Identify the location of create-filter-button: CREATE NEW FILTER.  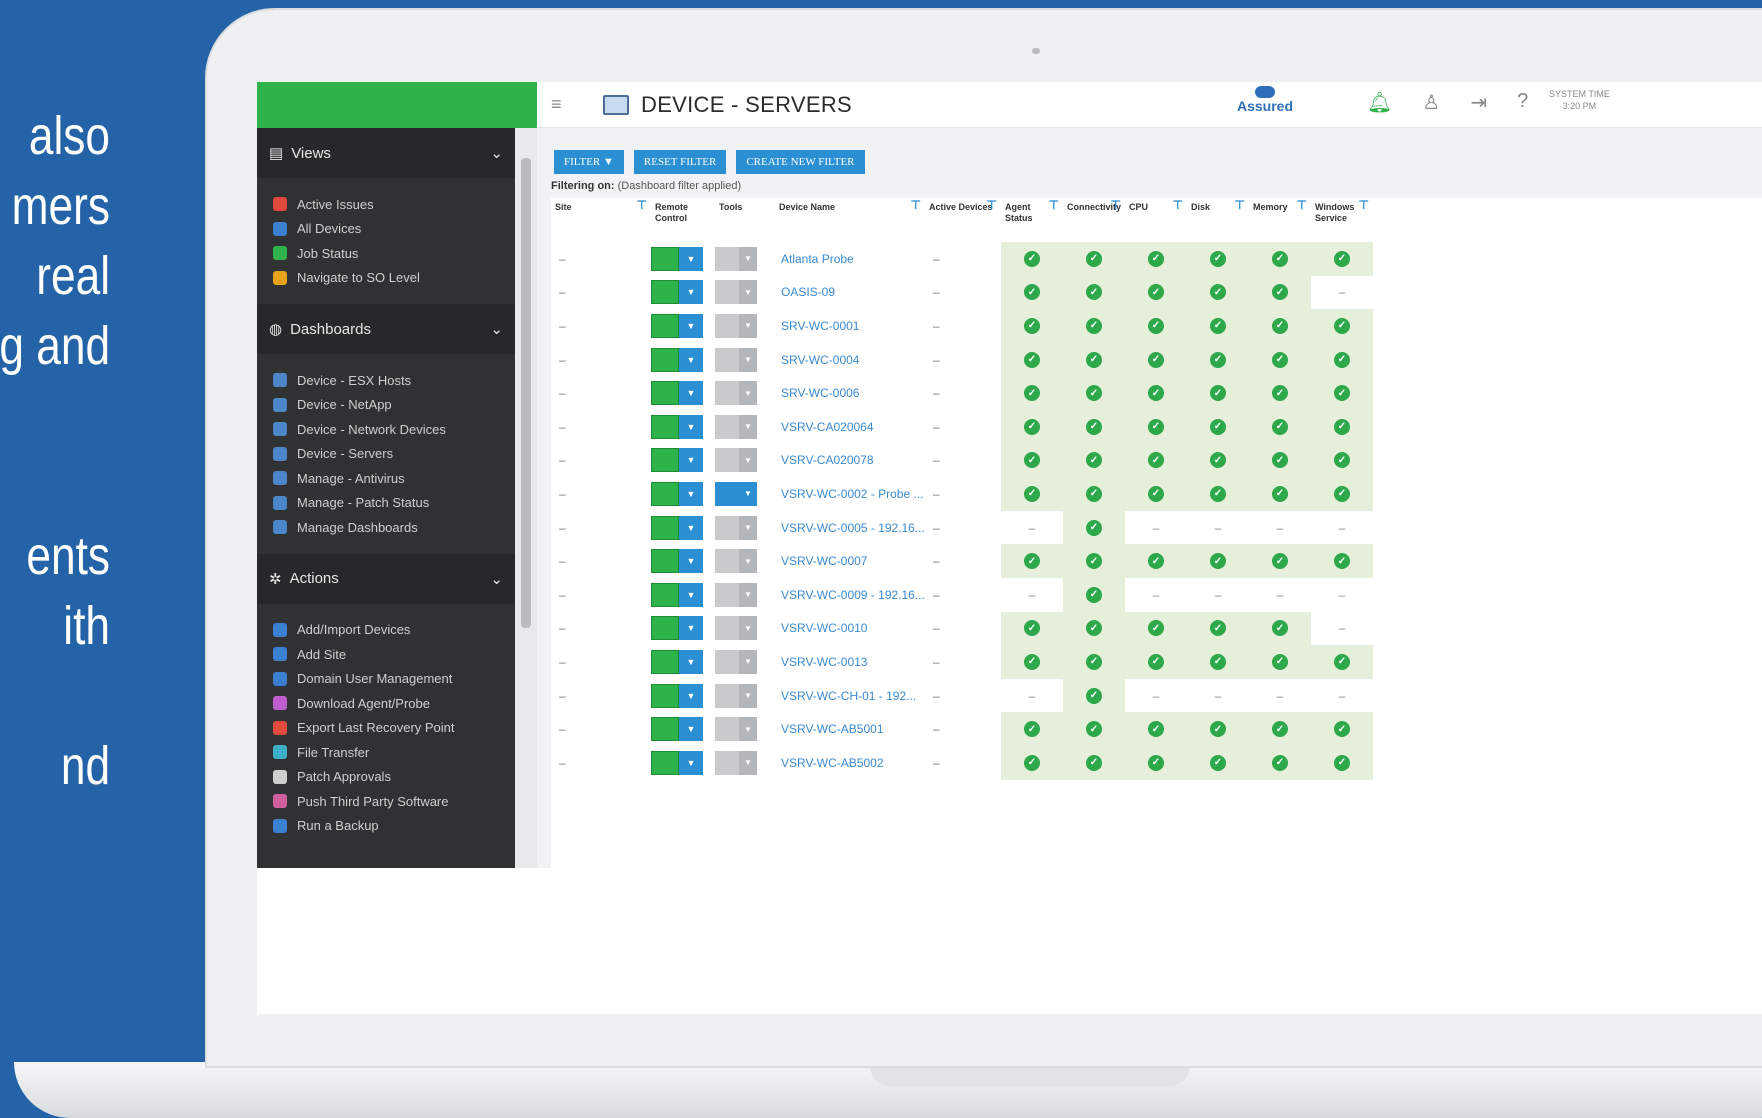
(800, 162).